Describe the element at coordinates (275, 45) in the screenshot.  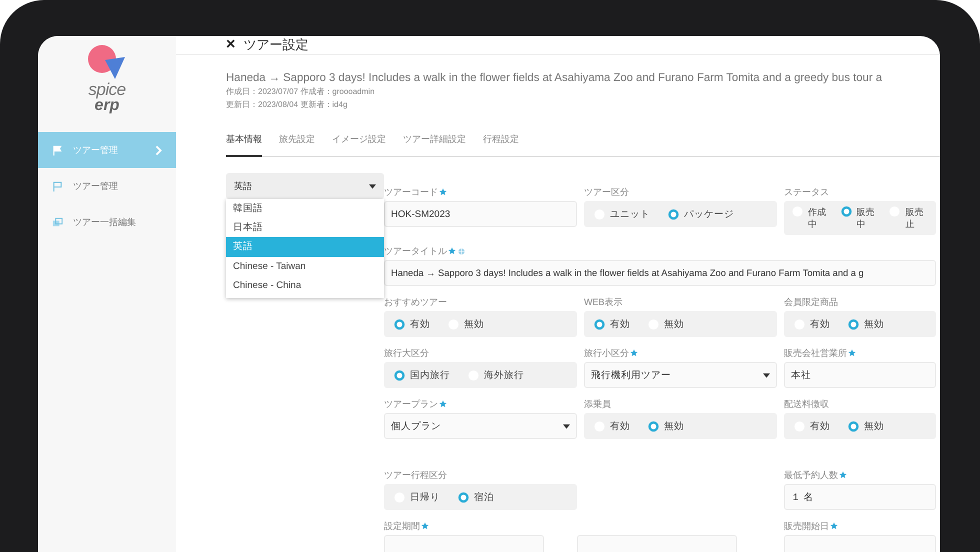
I see `page-title: ツアー設定` at that location.